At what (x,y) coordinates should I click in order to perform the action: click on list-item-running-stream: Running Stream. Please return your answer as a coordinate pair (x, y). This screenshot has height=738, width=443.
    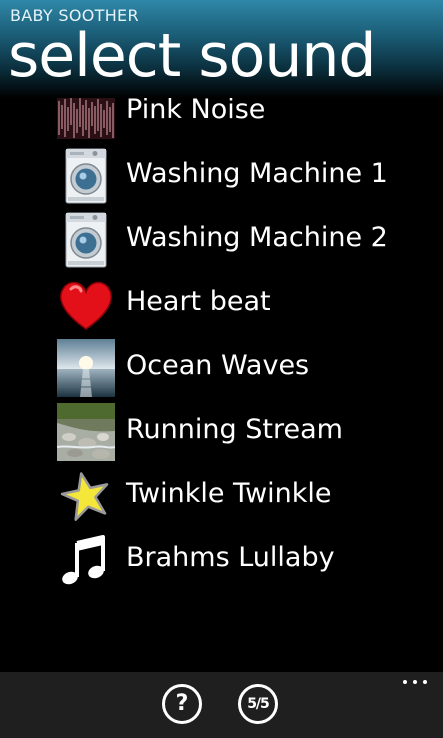
    Looking at the image, I should click on (221, 432).